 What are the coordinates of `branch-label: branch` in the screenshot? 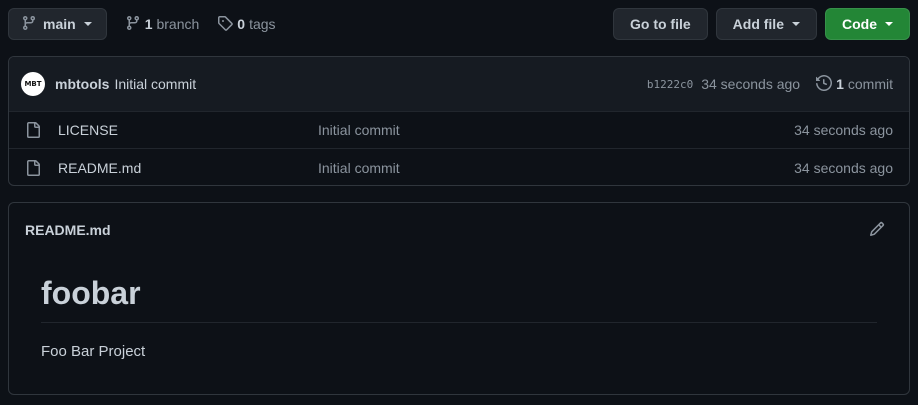 It's located at (178, 24).